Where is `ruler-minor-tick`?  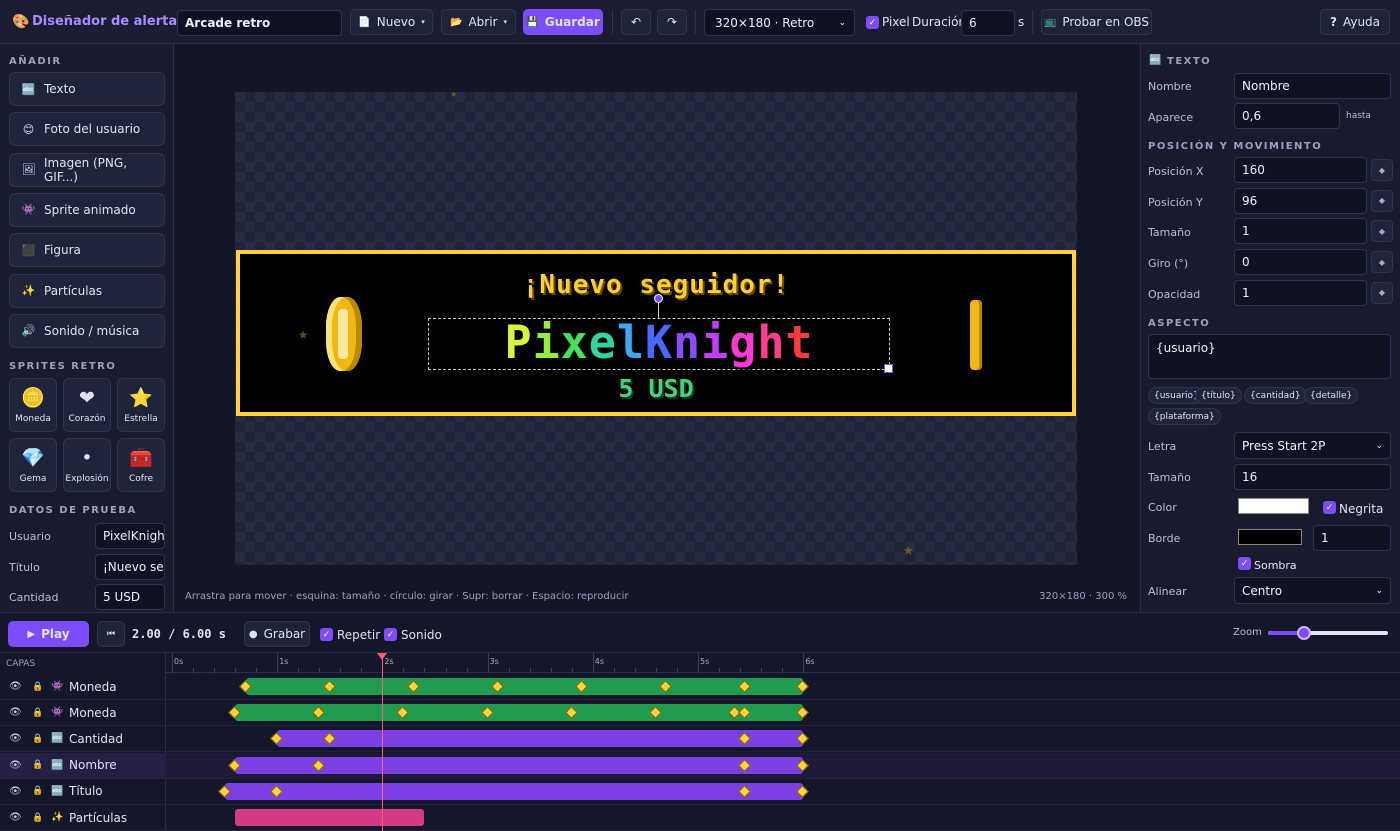
ruler-minor-tick is located at coordinates (320, 670).